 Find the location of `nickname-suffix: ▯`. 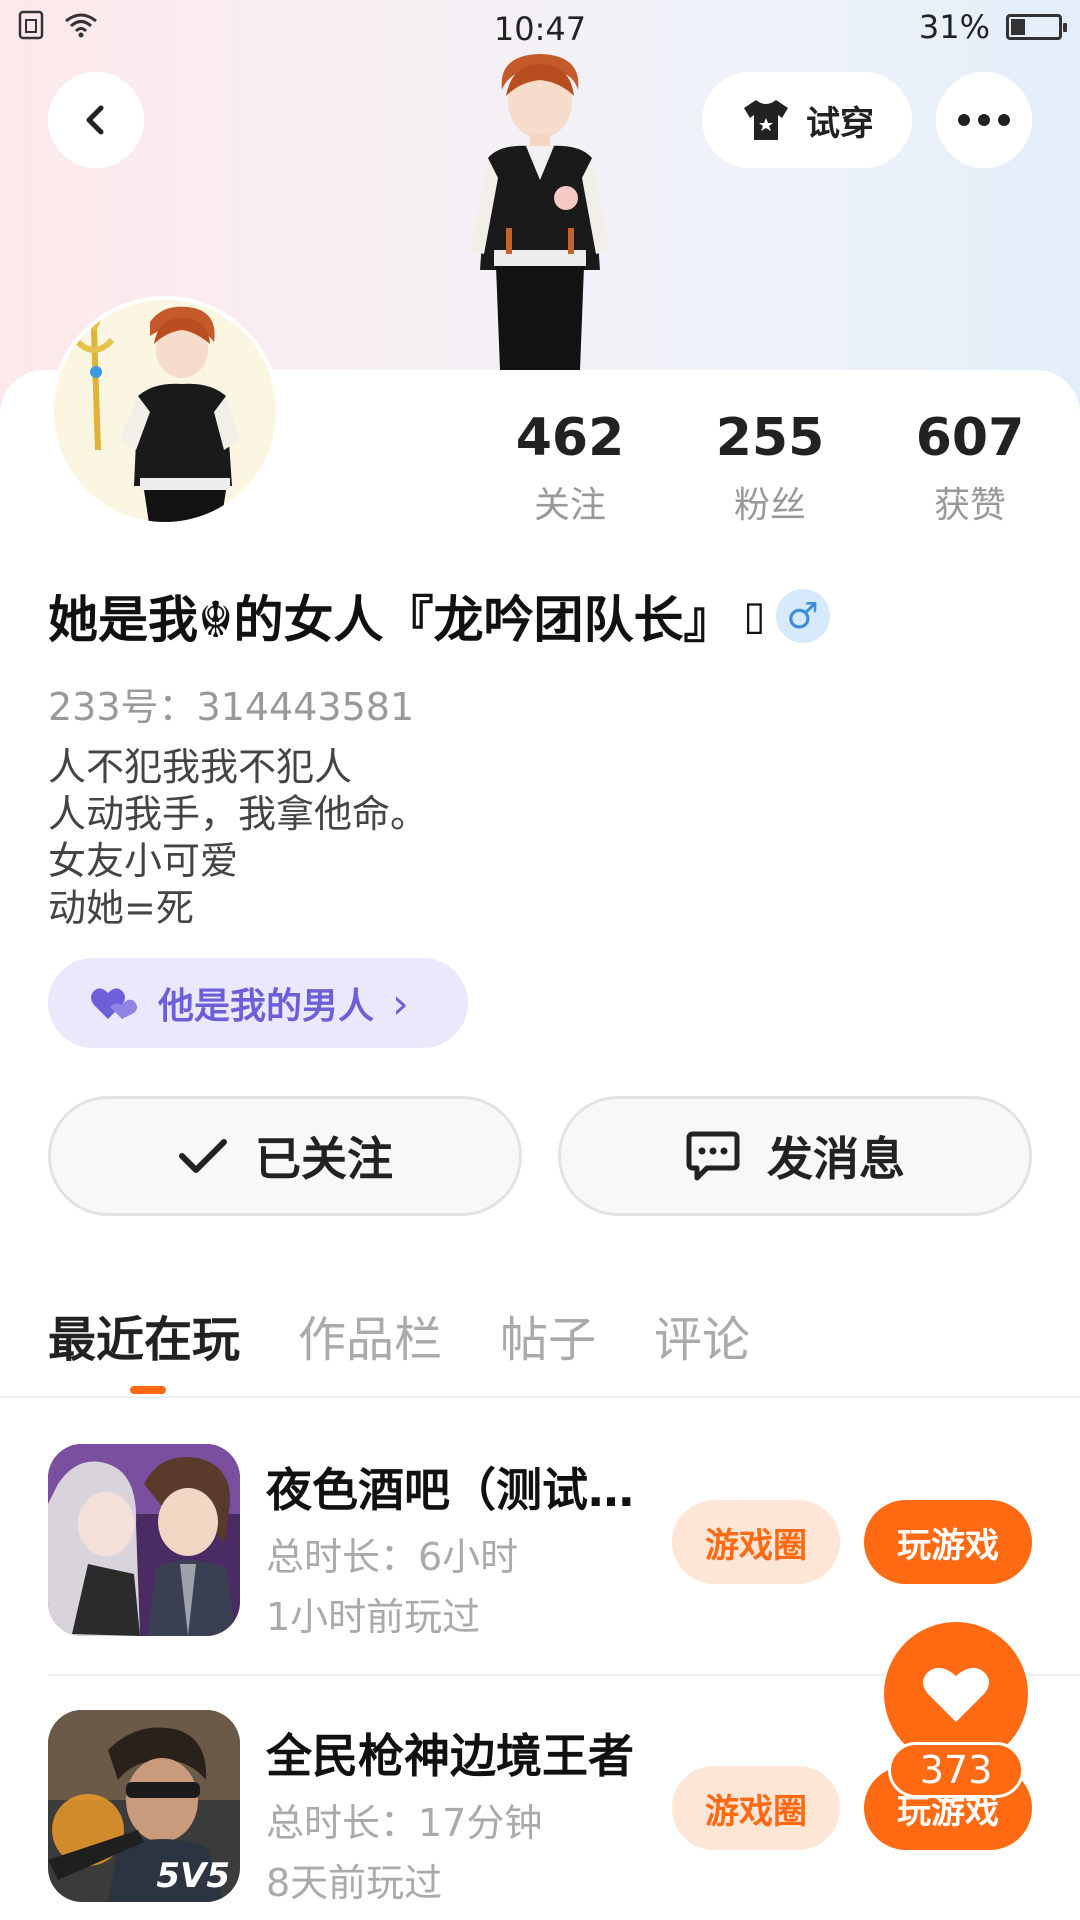

nickname-suffix: ▯ is located at coordinates (754, 616).